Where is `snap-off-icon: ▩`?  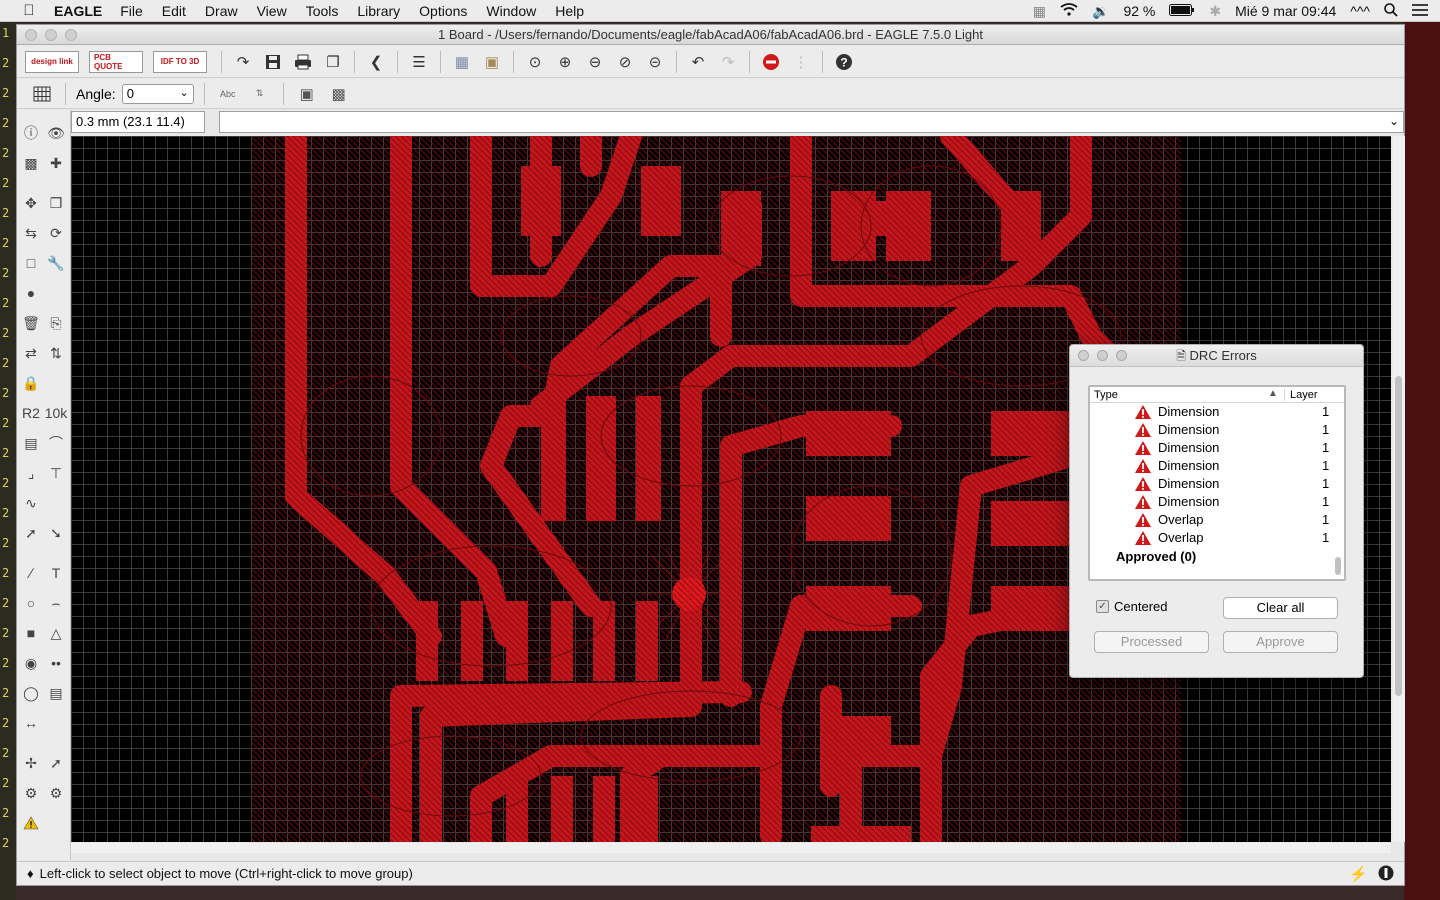
snap-off-icon: ▩ is located at coordinates (339, 94).